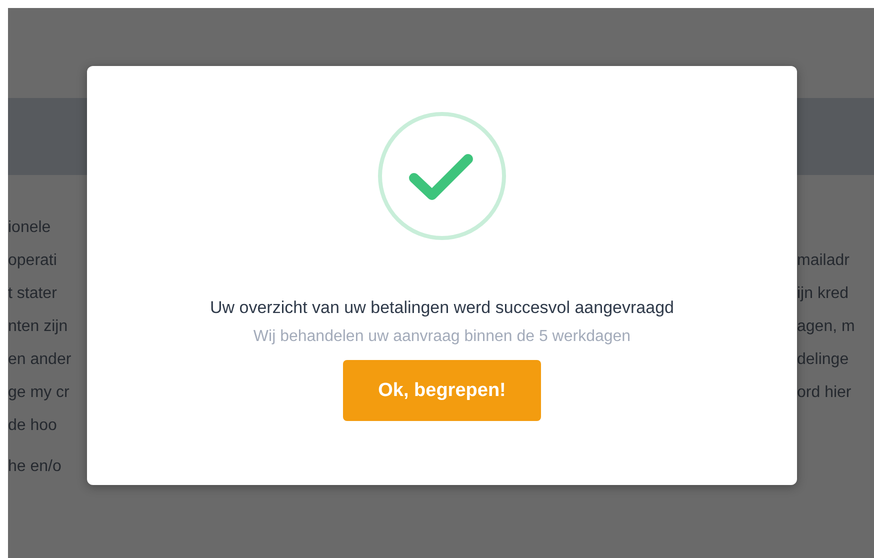 The image size is (874, 558). What do you see at coordinates (30, 228) in the screenshot?
I see `background-text: ionele` at bounding box center [30, 228].